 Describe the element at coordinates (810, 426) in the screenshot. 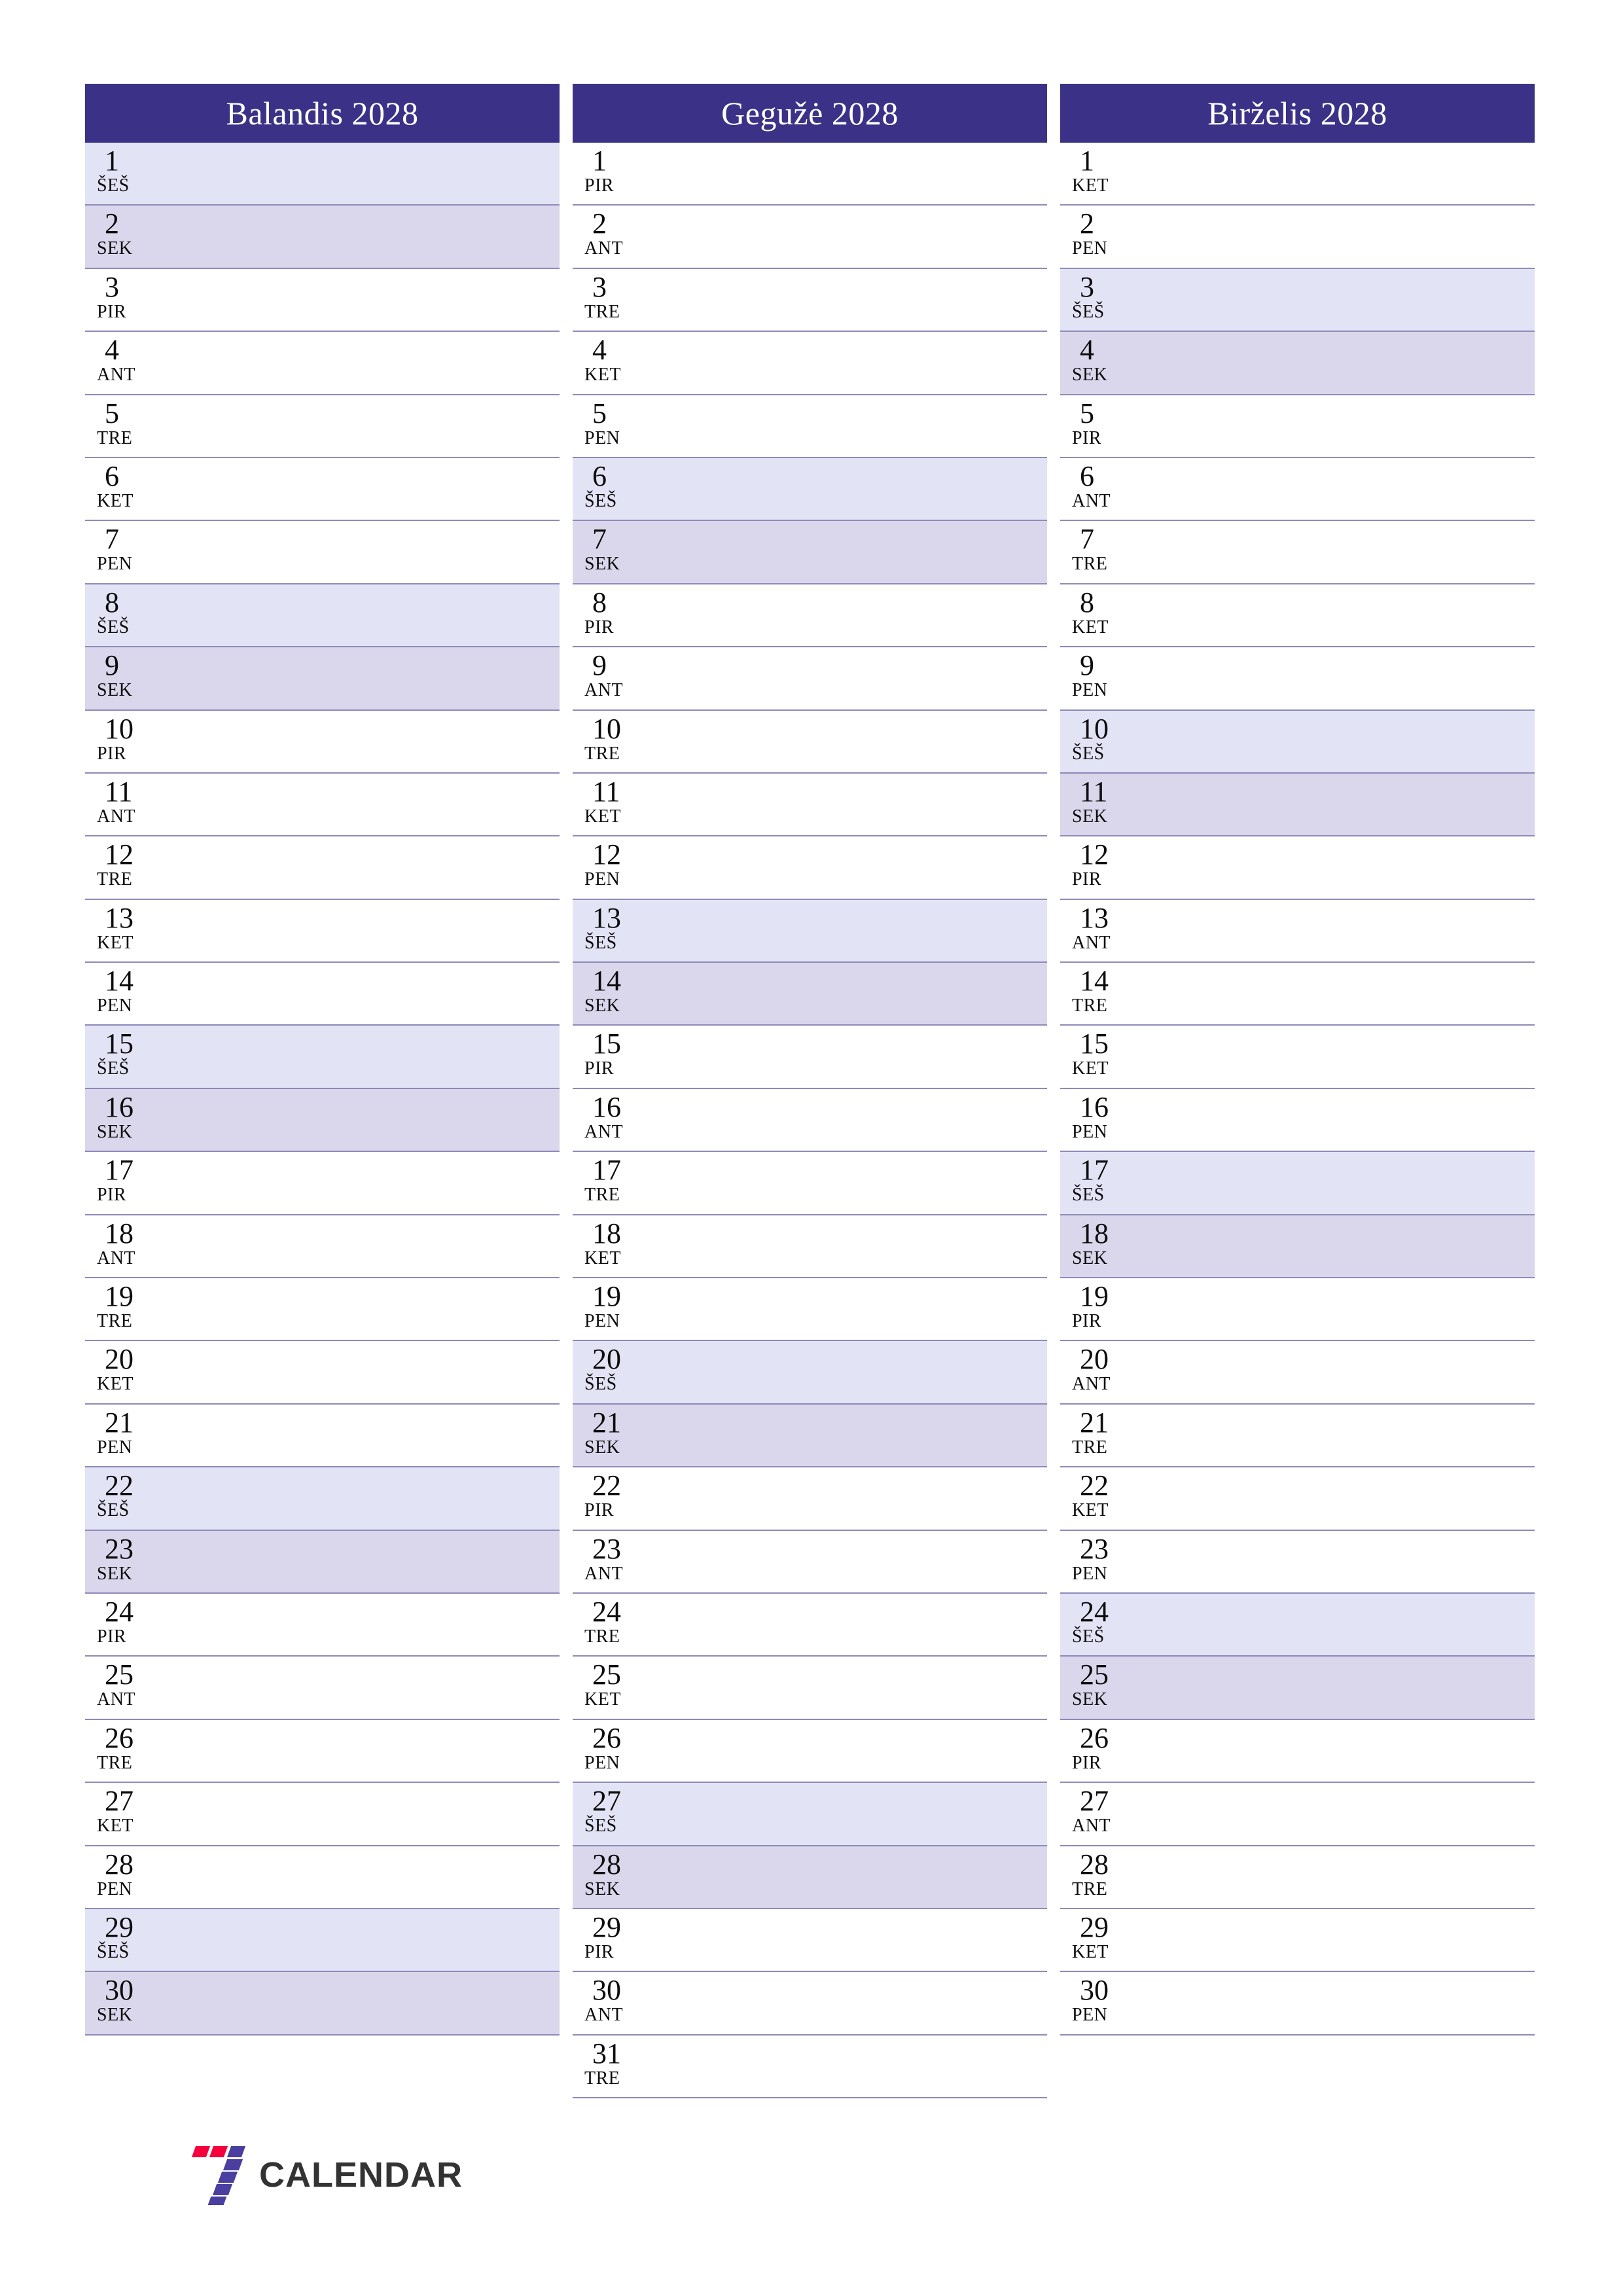

I see `day-row: 5 PEN` at that location.